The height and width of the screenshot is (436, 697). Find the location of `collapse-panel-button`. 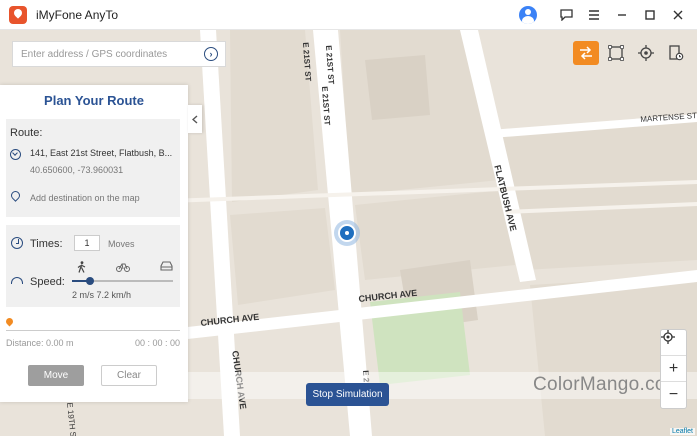

collapse-panel-button is located at coordinates (195, 119).